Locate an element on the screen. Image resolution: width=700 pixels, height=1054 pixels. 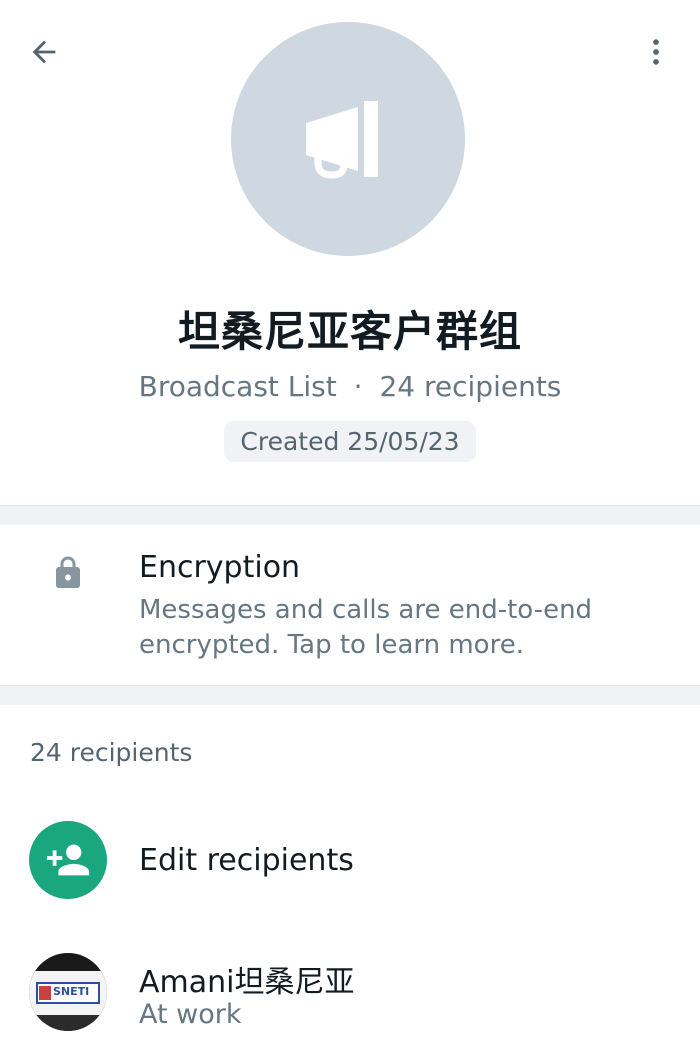
arrow-left-icon is located at coordinates (44, 52).